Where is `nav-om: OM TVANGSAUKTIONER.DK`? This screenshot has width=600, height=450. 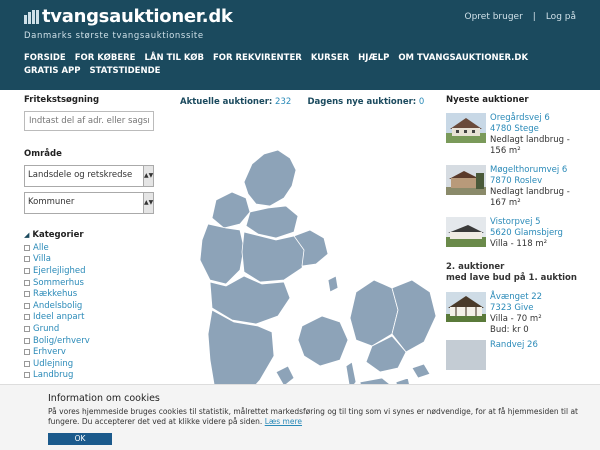
nav-om: OM TVANGSAUKTIONER.DK is located at coordinates (463, 58).